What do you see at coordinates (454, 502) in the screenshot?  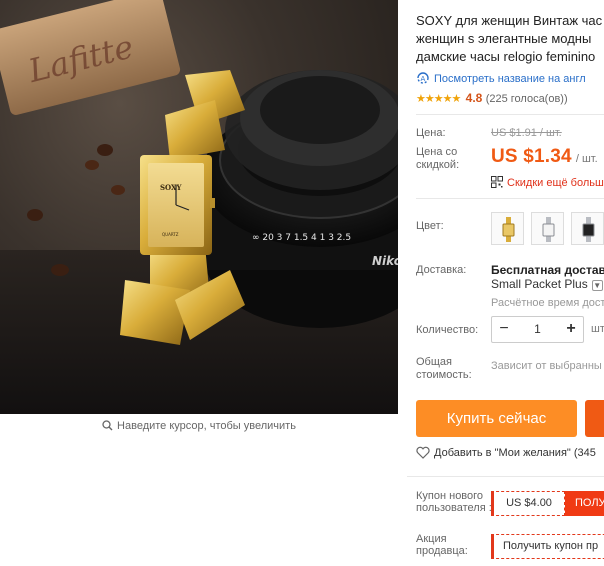 I see `new-user-coupon-label: Купон нового пользователя :` at bounding box center [454, 502].